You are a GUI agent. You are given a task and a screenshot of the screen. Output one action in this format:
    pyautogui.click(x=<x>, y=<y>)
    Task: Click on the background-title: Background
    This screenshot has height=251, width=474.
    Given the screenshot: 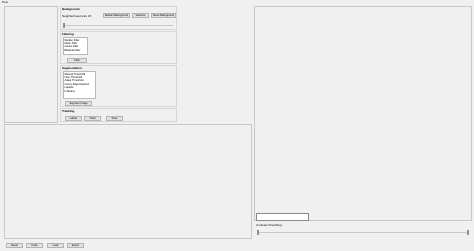 What is the action you would take?
    pyautogui.click(x=71, y=9)
    